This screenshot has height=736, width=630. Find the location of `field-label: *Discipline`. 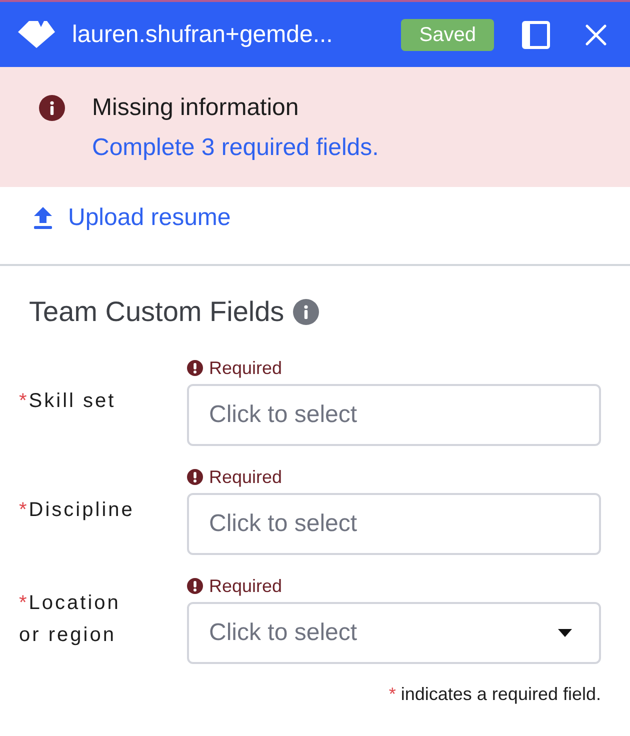

field-label: *Discipline is located at coordinates (77, 510).